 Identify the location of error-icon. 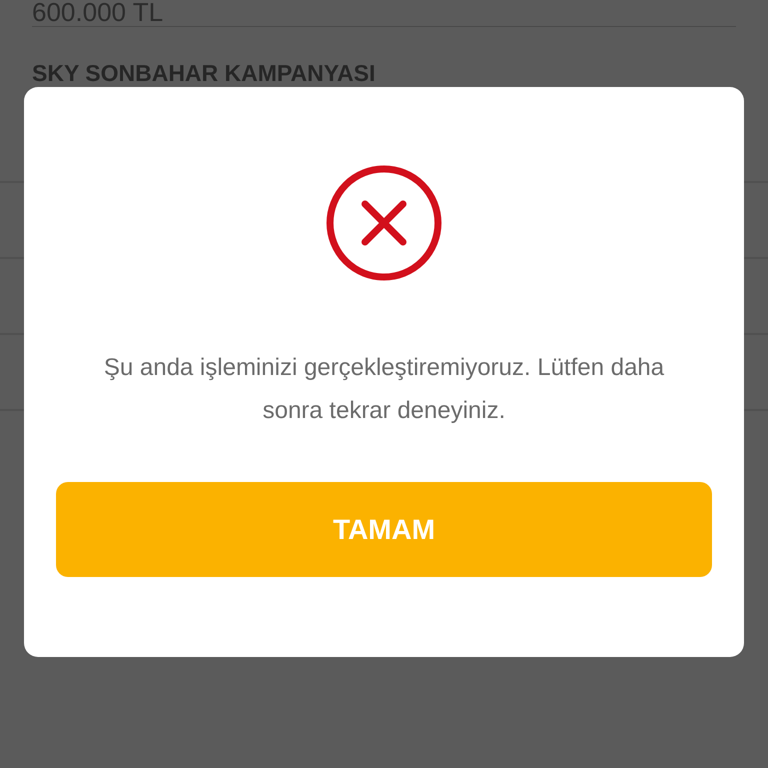
(384, 223).